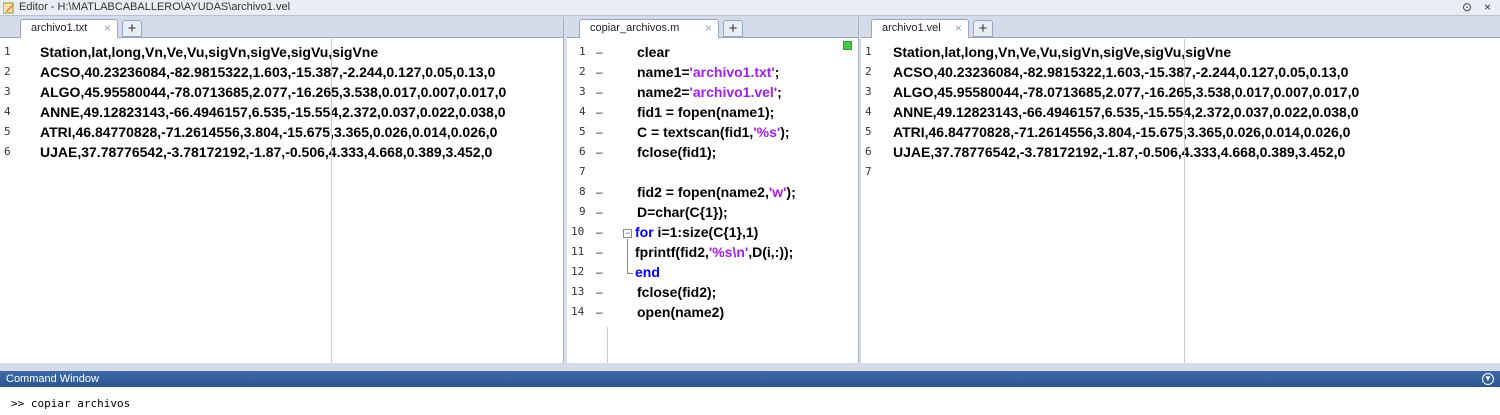 The image size is (1500, 415). What do you see at coordinates (578, 311) in the screenshot?
I see `line-number: 14` at bounding box center [578, 311].